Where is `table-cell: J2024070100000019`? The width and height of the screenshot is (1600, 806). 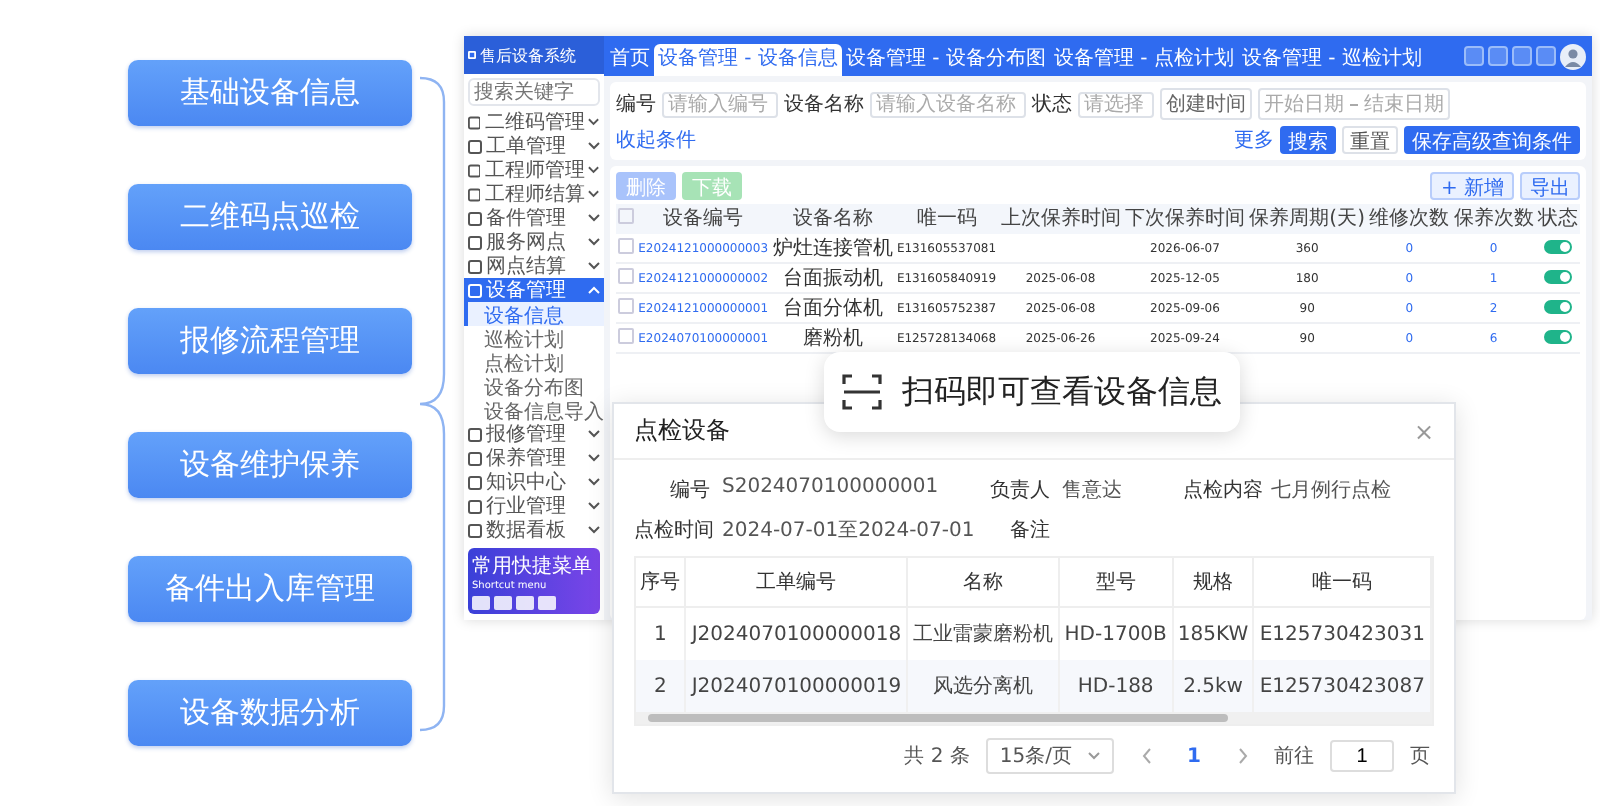 table-cell: J2024070100000019 is located at coordinates (796, 686).